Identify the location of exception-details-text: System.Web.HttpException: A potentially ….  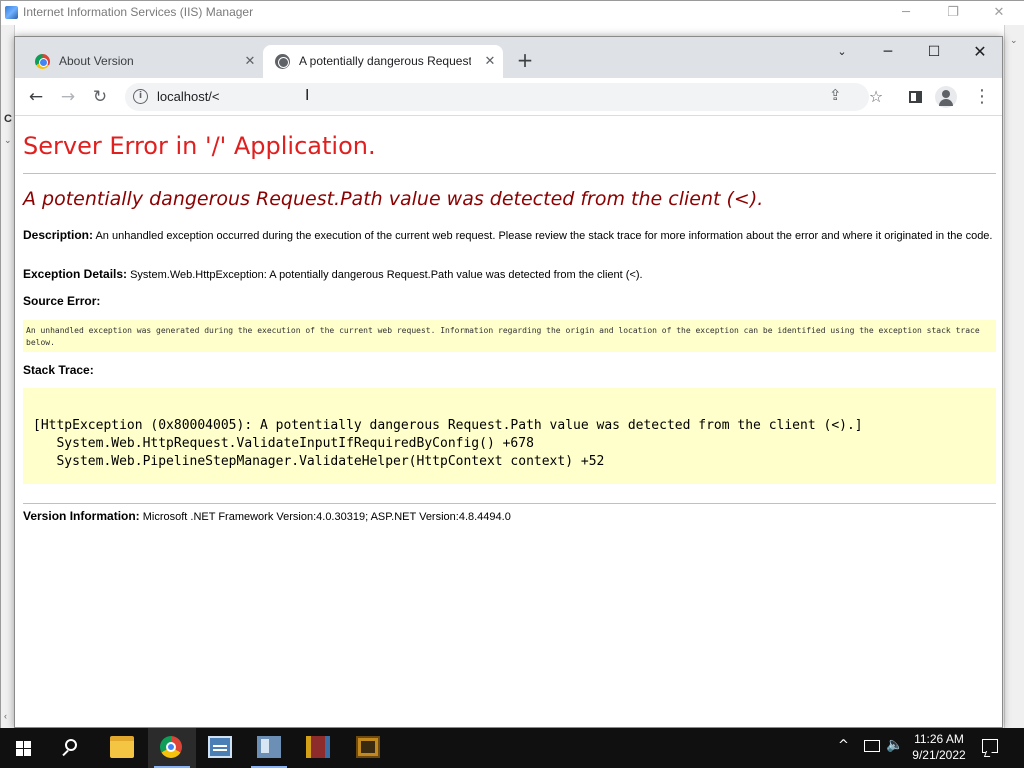
(385, 275).